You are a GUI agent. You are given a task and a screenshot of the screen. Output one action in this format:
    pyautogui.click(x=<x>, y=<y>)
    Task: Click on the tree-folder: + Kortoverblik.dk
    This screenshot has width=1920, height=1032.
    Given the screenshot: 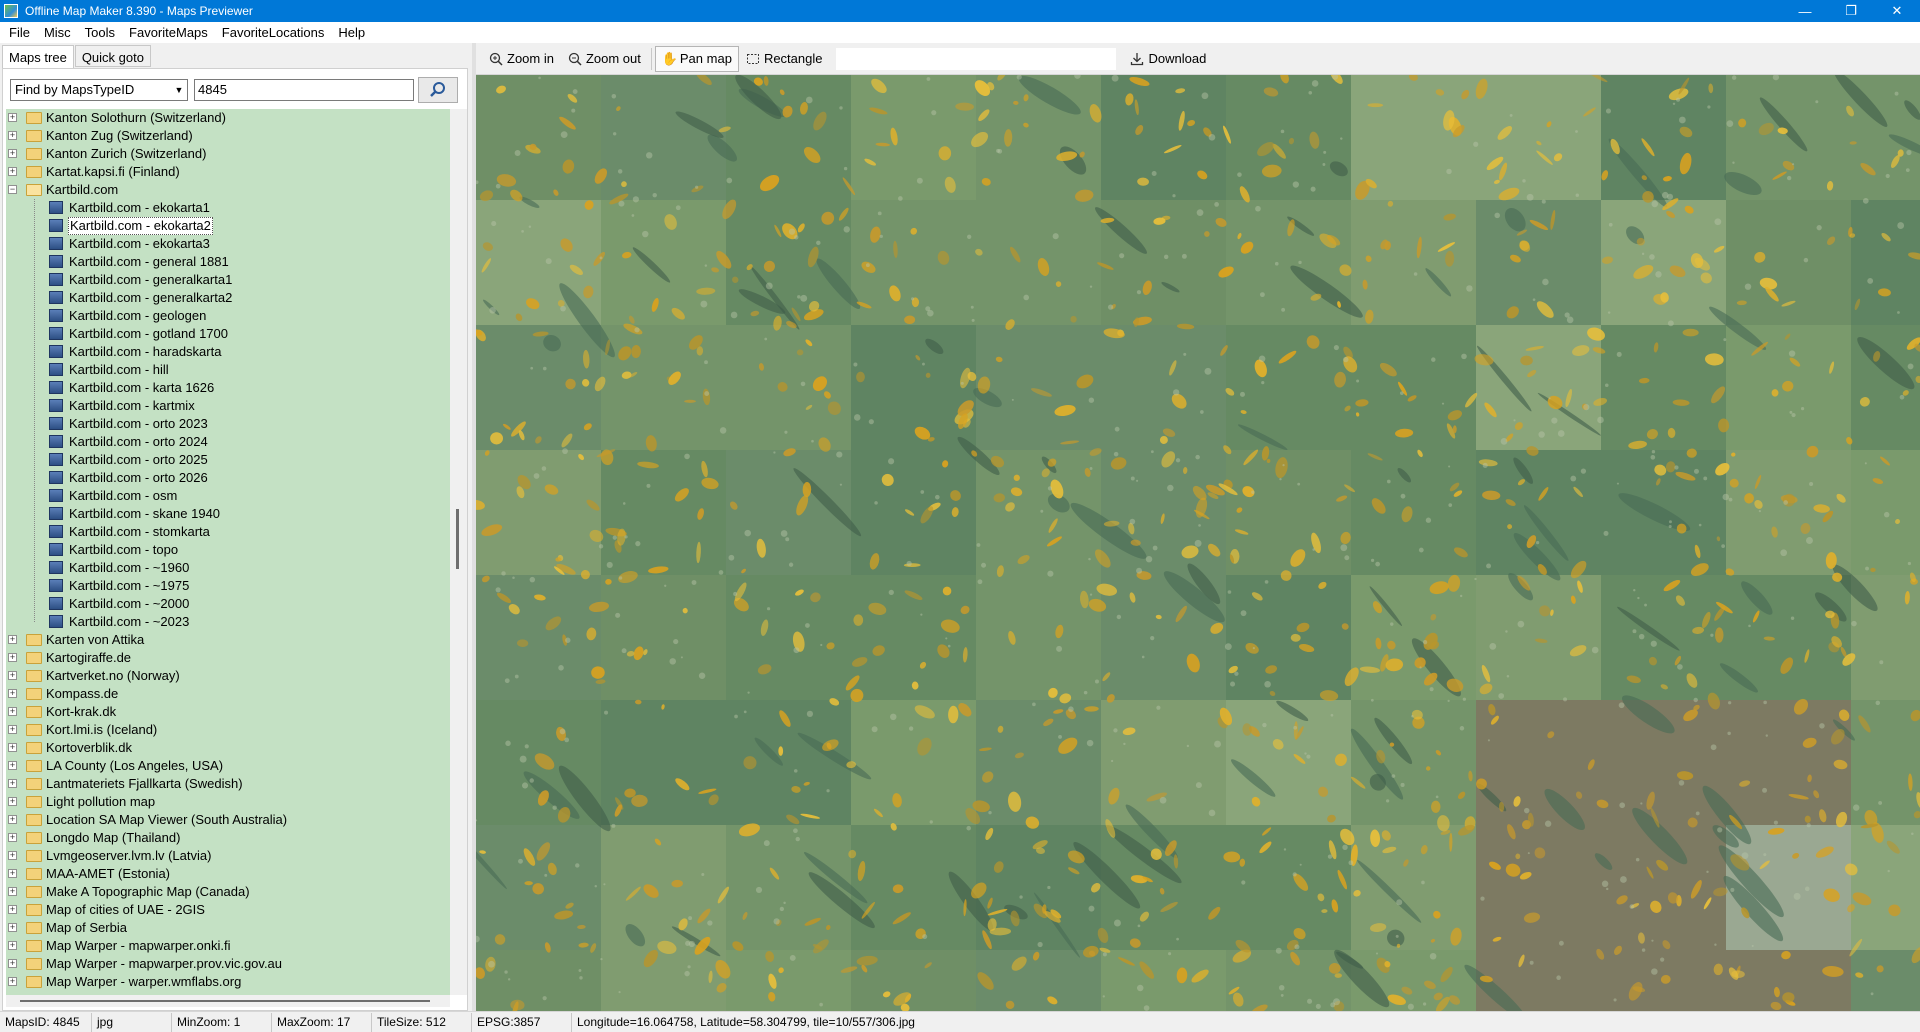 What is the action you would take?
    pyautogui.click(x=228, y=748)
    